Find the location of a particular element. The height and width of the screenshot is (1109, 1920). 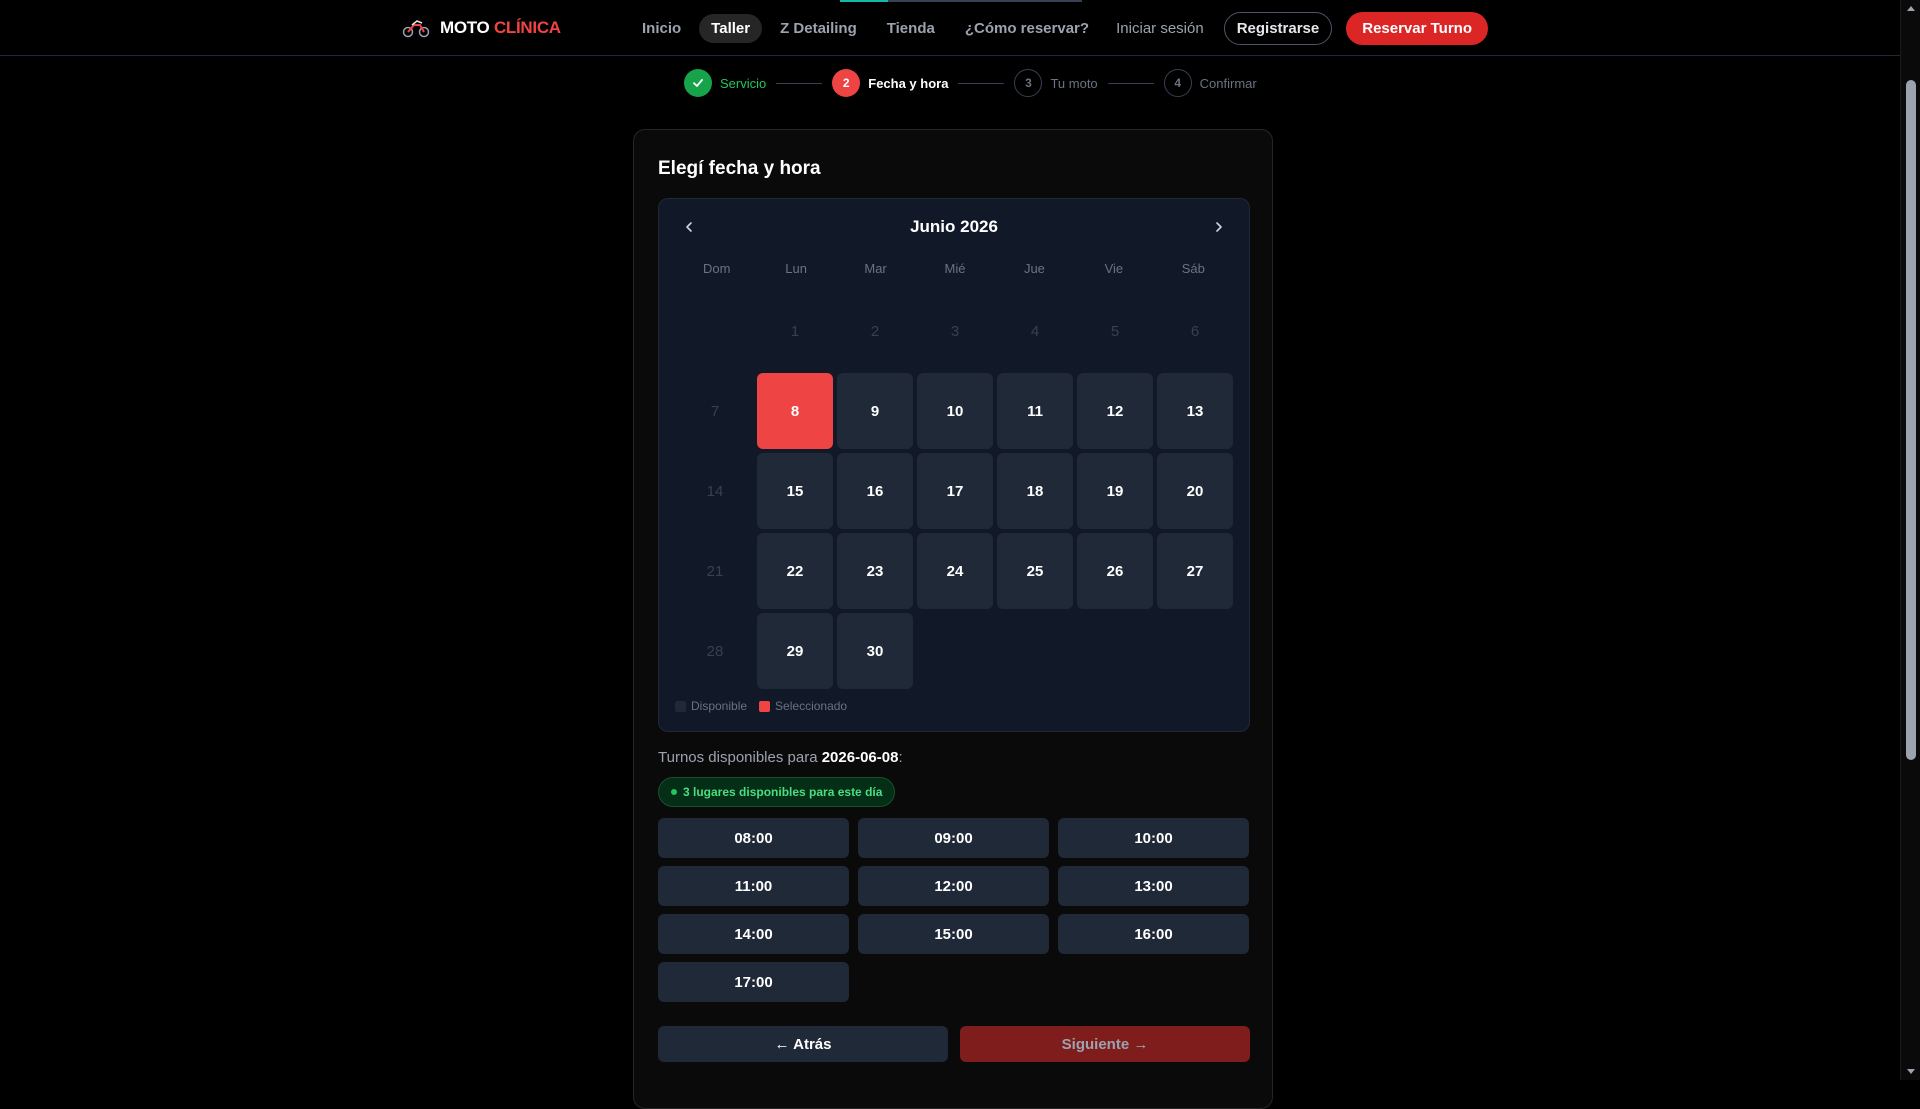

legend-selected-label: Seleccionado is located at coordinates (811, 706).